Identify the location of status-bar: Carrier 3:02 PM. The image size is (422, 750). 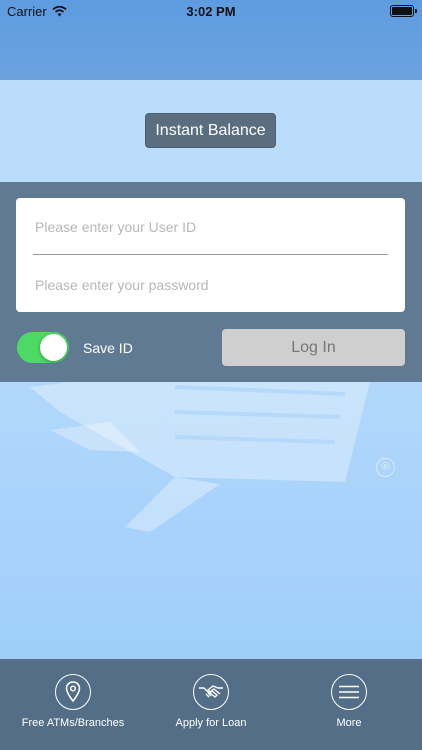
(211, 12).